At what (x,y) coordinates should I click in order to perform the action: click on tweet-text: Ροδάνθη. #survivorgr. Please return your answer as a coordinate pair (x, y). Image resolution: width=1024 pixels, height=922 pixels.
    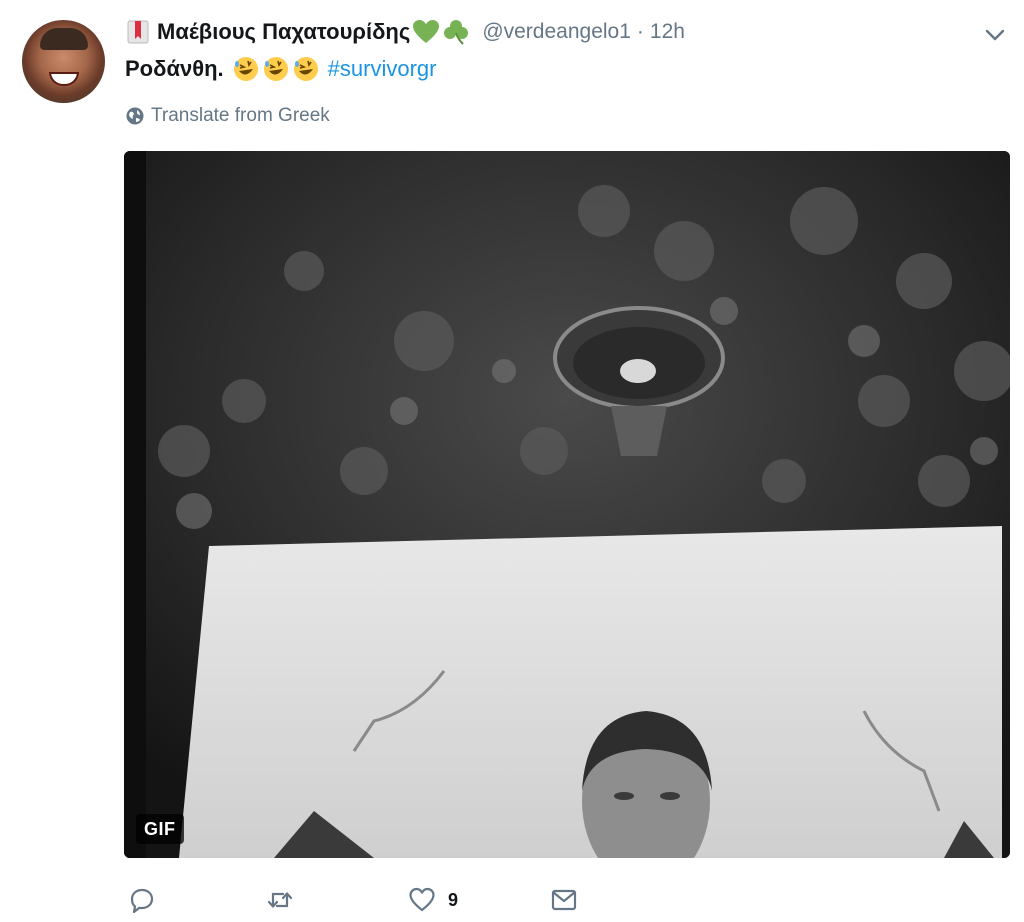
    Looking at the image, I should click on (280, 69).